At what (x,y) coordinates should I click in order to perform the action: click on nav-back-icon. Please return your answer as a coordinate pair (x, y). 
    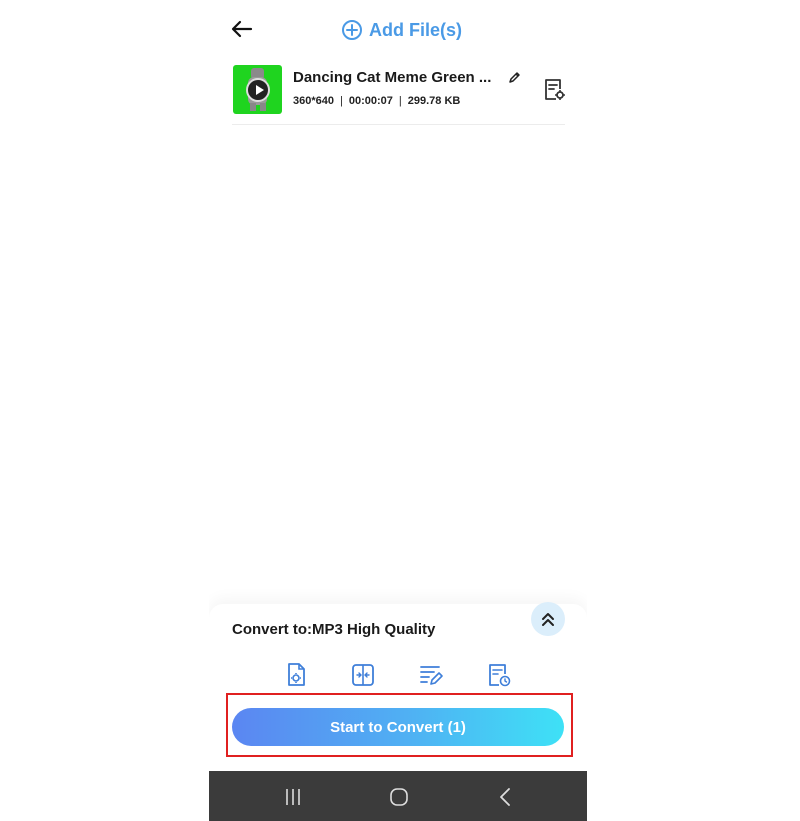
    Looking at the image, I should click on (505, 797).